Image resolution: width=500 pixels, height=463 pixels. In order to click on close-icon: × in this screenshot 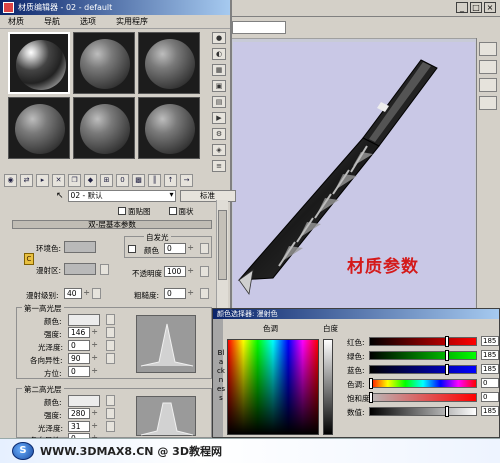, I will do `click(490, 7)`.